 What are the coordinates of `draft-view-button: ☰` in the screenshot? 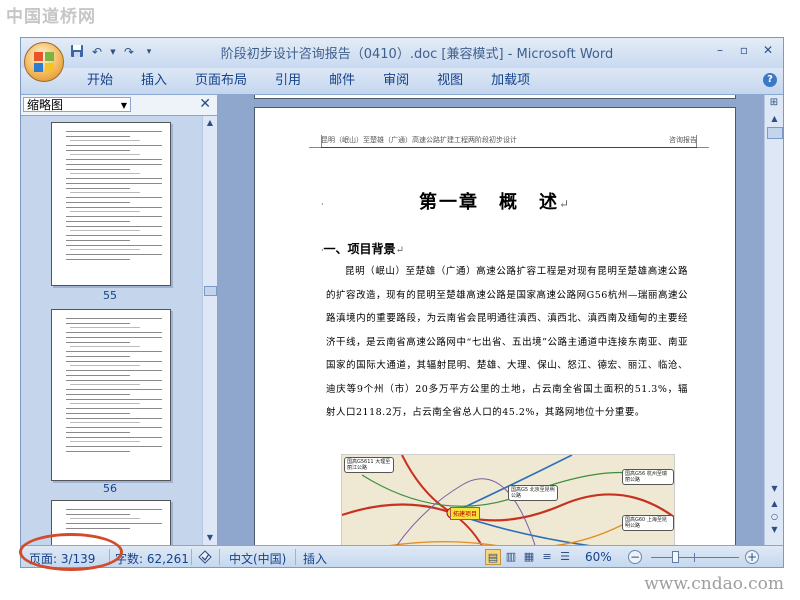 It's located at (565, 557).